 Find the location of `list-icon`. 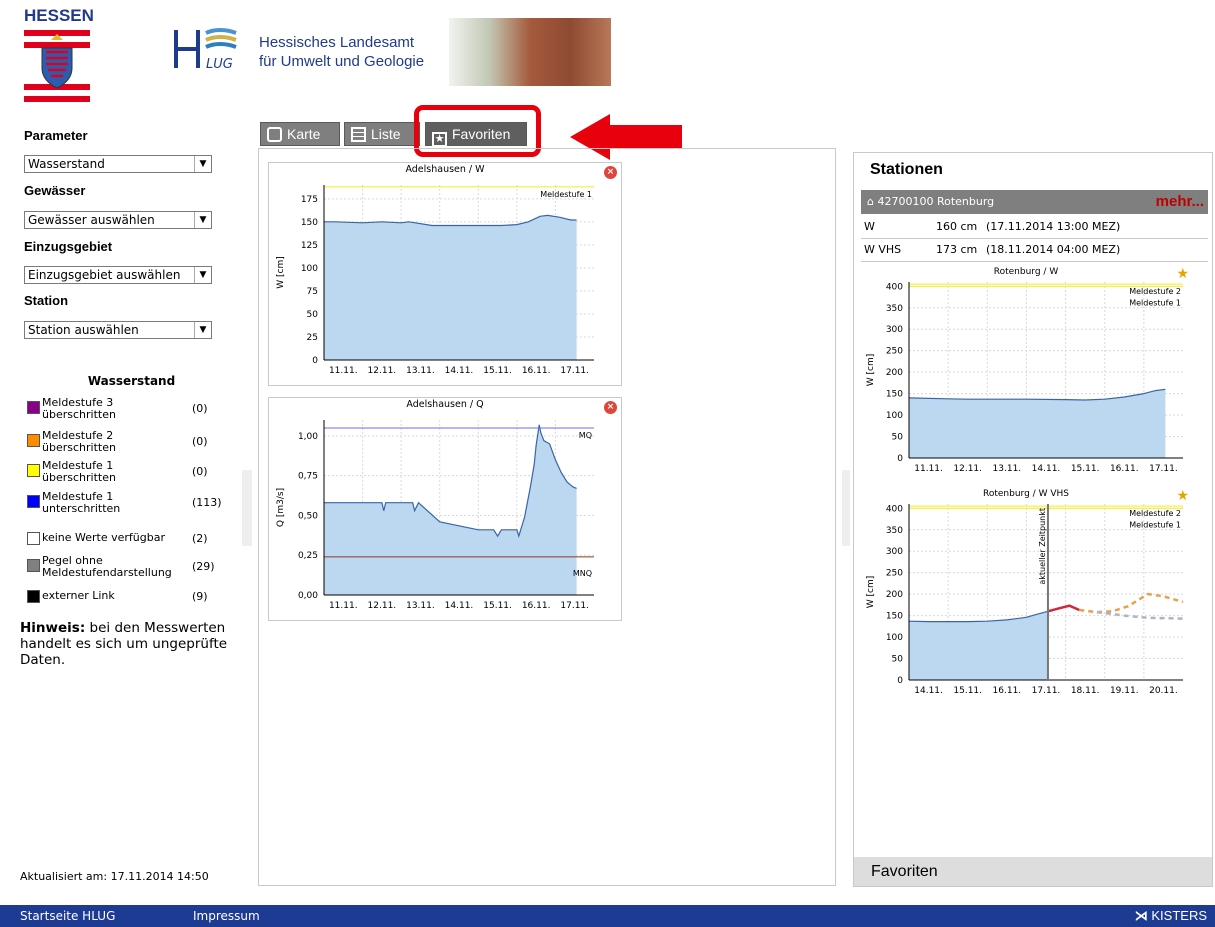

list-icon is located at coordinates (358, 134).